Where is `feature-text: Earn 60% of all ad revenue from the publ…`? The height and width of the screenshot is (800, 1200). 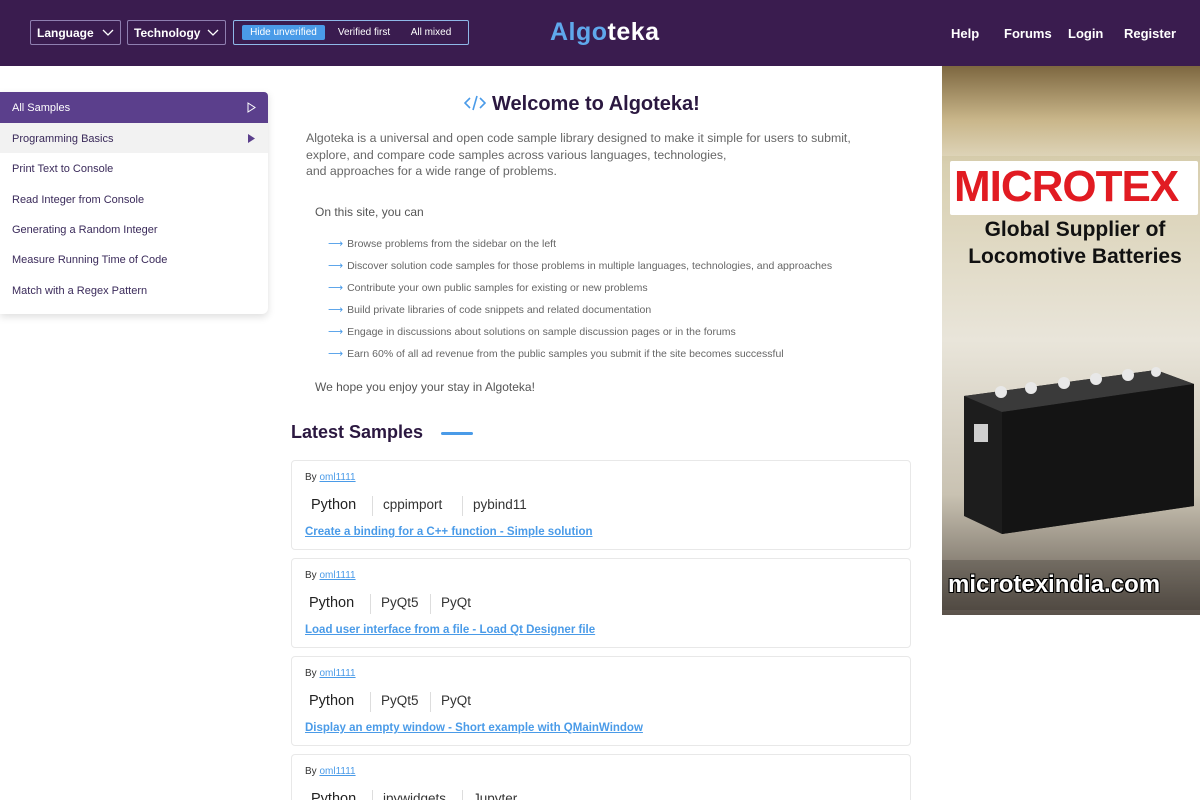
feature-text: Earn 60% of all ad revenue from the publ… is located at coordinates (565, 354).